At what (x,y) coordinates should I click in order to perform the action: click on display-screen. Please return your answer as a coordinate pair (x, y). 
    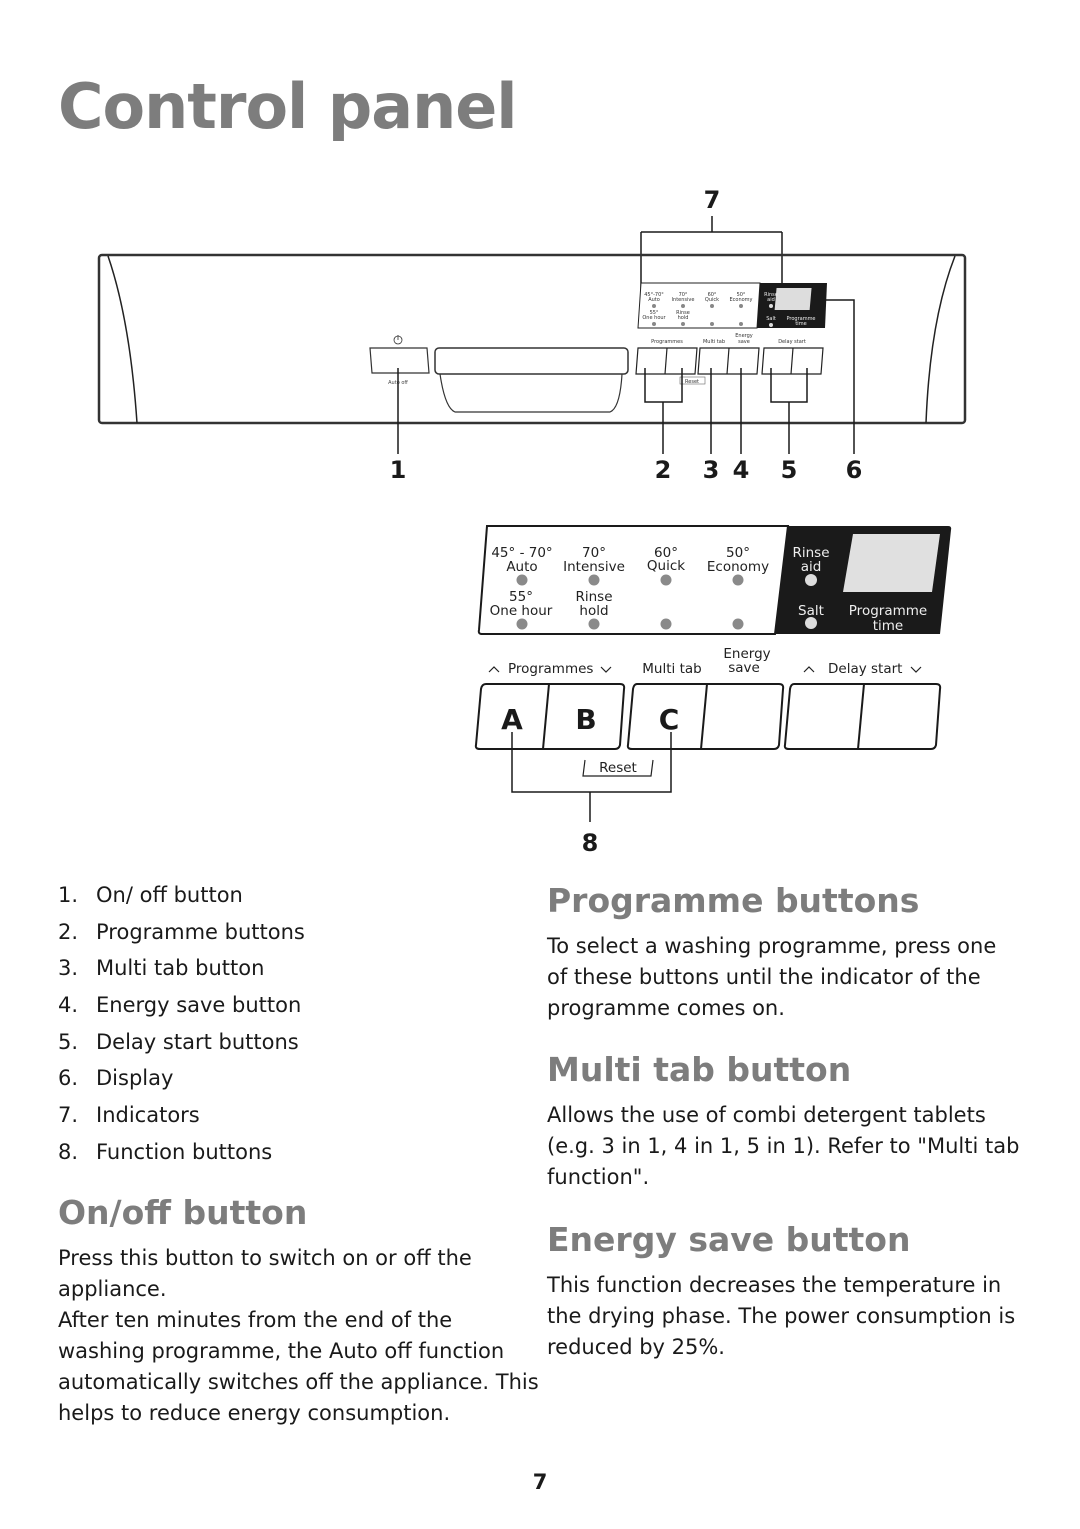
    Looking at the image, I should click on (891, 563).